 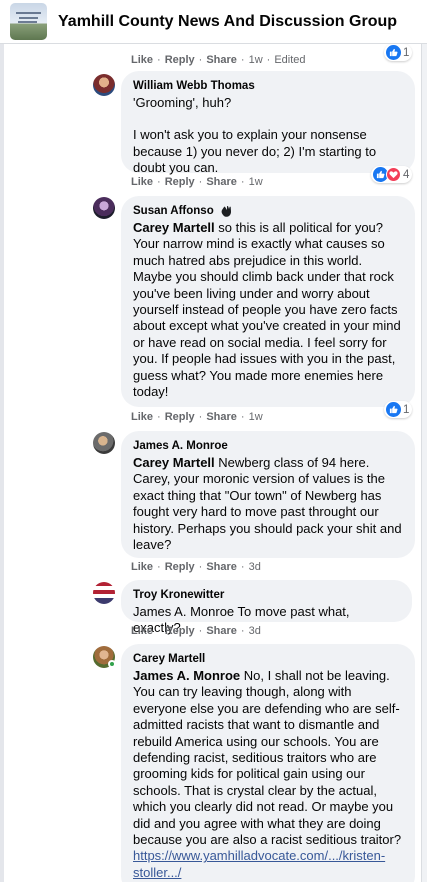 I want to click on edited-label: Edited, so click(x=290, y=60).